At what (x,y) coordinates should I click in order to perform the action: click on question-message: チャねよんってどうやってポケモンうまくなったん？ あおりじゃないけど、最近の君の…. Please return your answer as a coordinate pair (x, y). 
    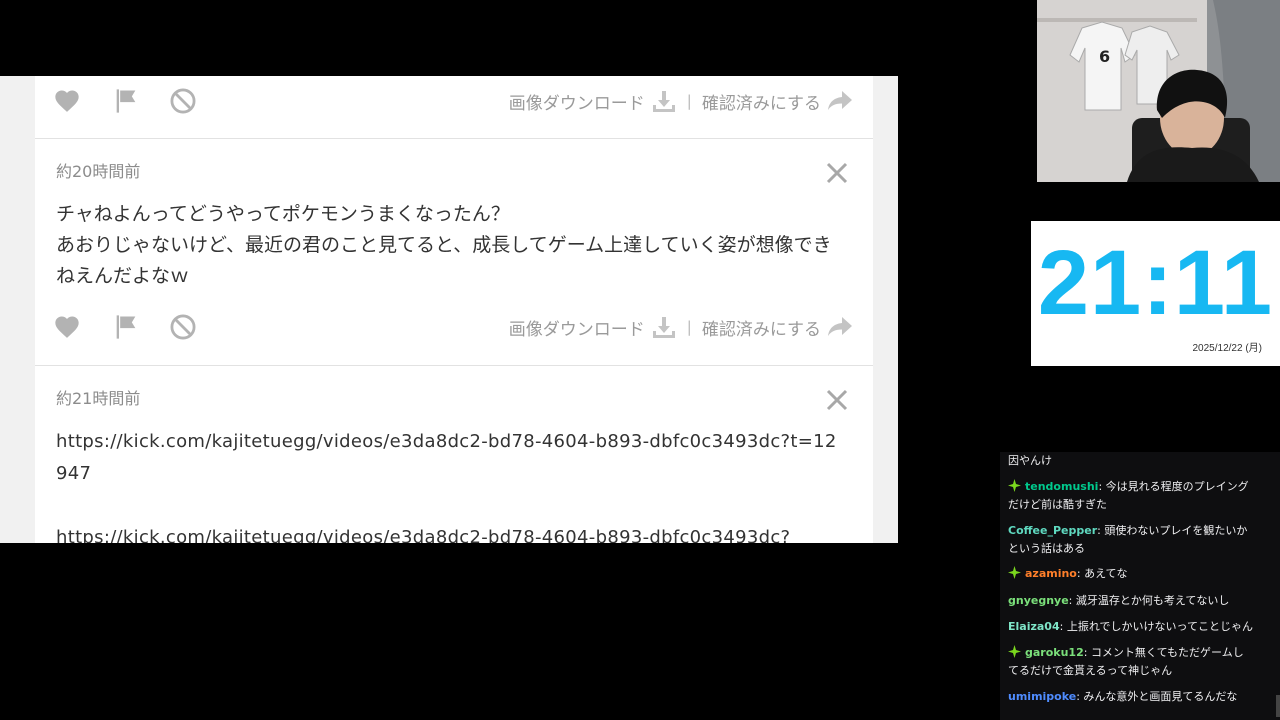
    Looking at the image, I should click on (444, 245).